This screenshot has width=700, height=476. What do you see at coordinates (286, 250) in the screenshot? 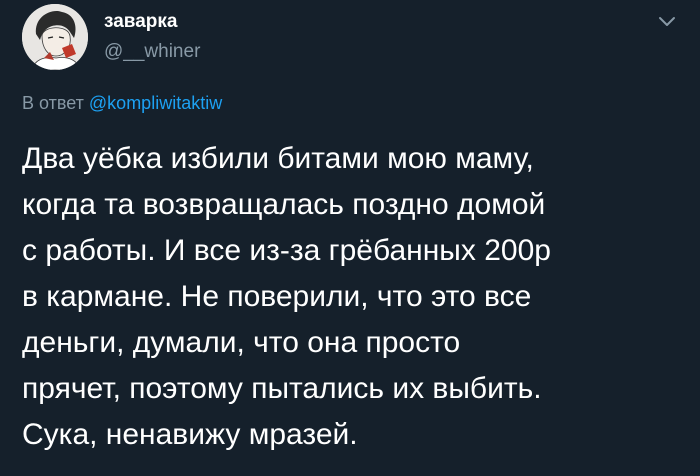
I see `tweet-text-line: с работы. И все из-за грёбанных 200р` at bounding box center [286, 250].